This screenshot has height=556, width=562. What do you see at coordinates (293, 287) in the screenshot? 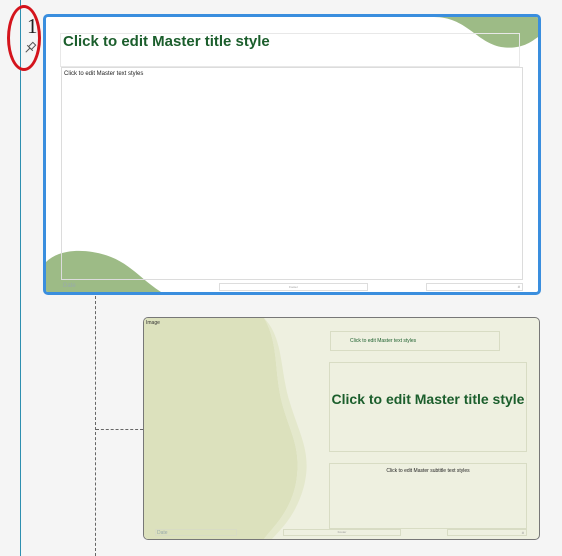
I see `master-footer-placeholder: Footer` at bounding box center [293, 287].